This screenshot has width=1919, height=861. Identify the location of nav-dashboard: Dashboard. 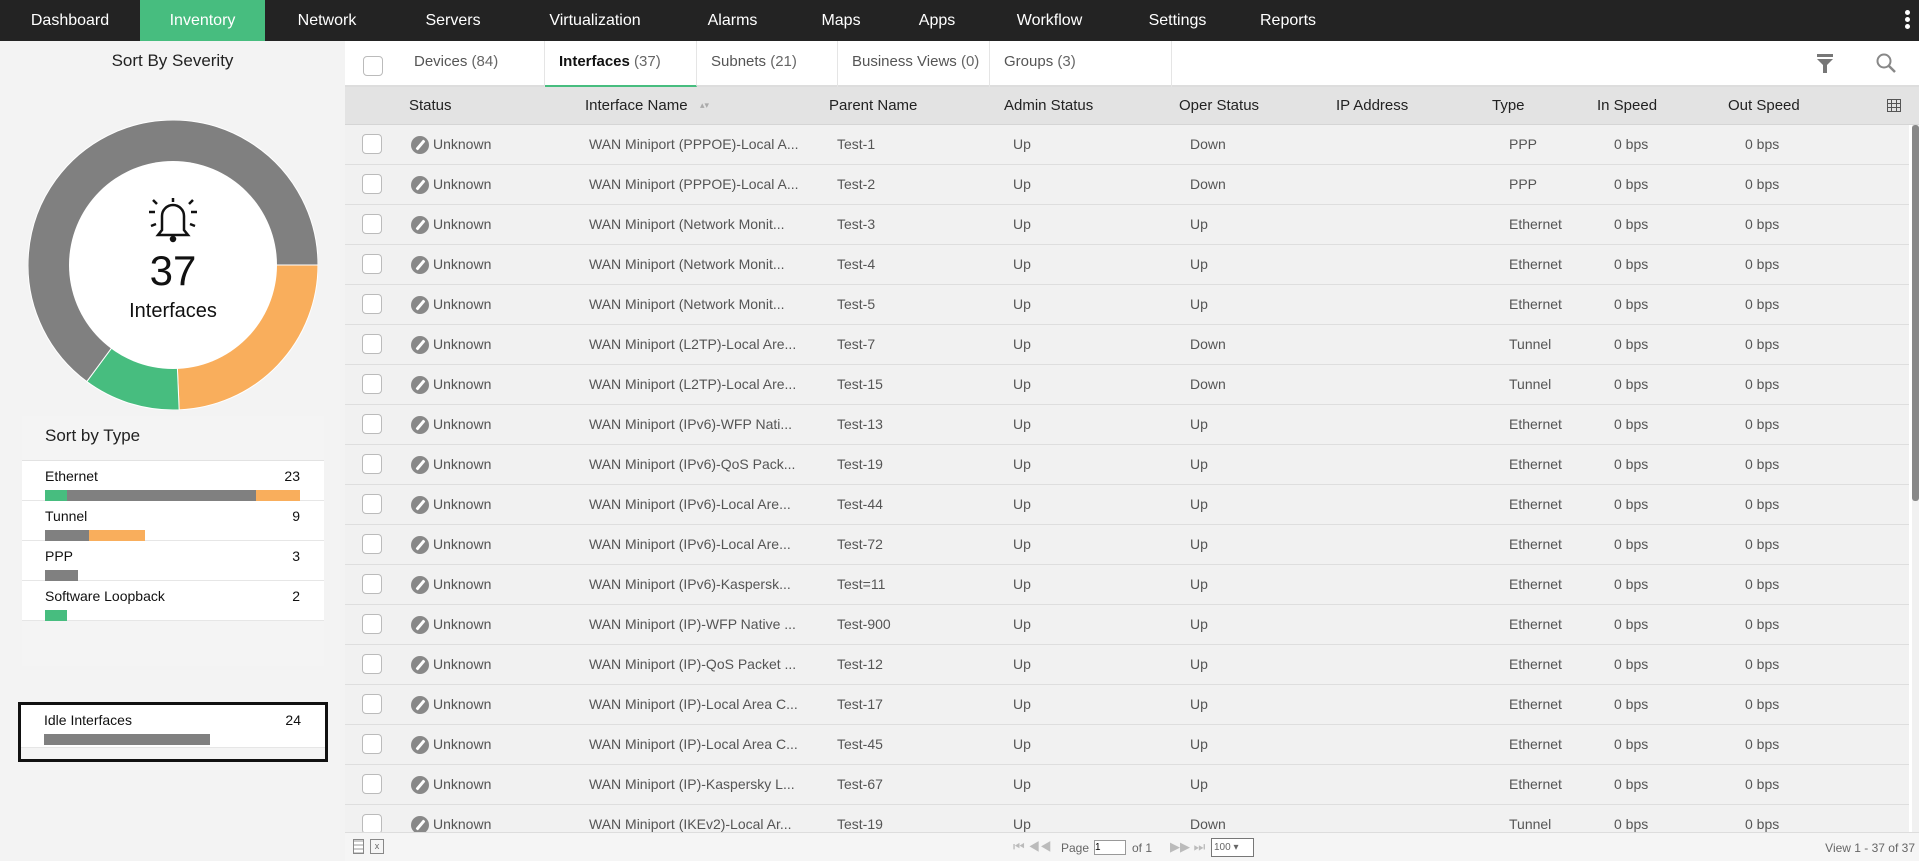
(70, 20).